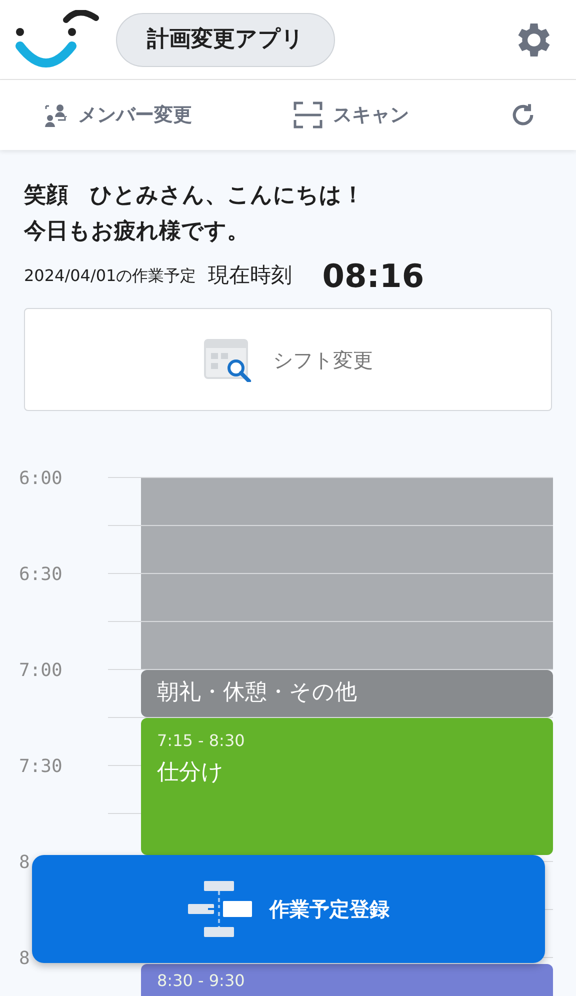  I want to click on event-time: 8:30 - 9:30, so click(201, 981).